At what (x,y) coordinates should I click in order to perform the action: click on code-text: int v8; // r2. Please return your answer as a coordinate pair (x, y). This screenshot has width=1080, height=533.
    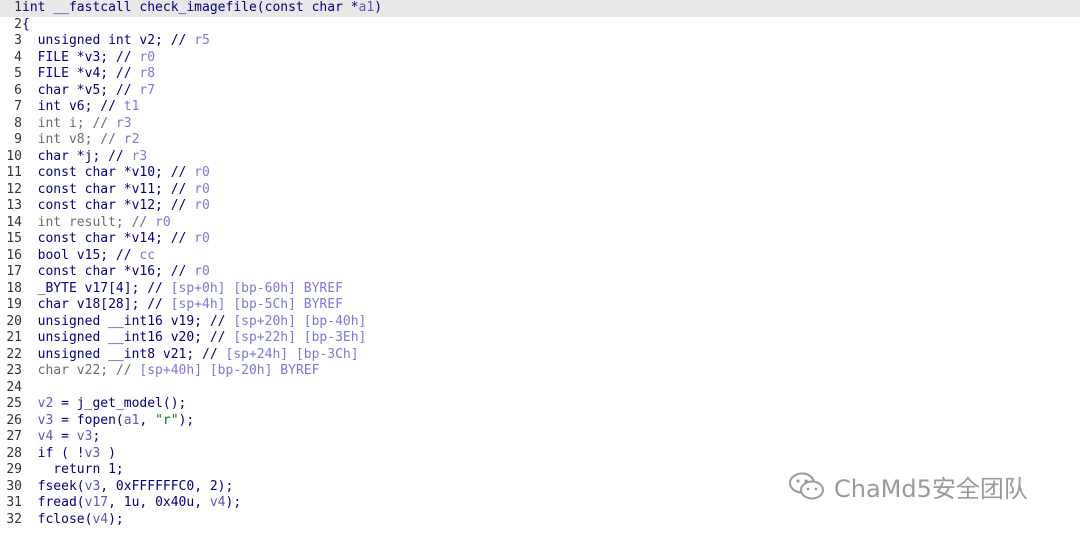
    Looking at the image, I should click on (81, 140).